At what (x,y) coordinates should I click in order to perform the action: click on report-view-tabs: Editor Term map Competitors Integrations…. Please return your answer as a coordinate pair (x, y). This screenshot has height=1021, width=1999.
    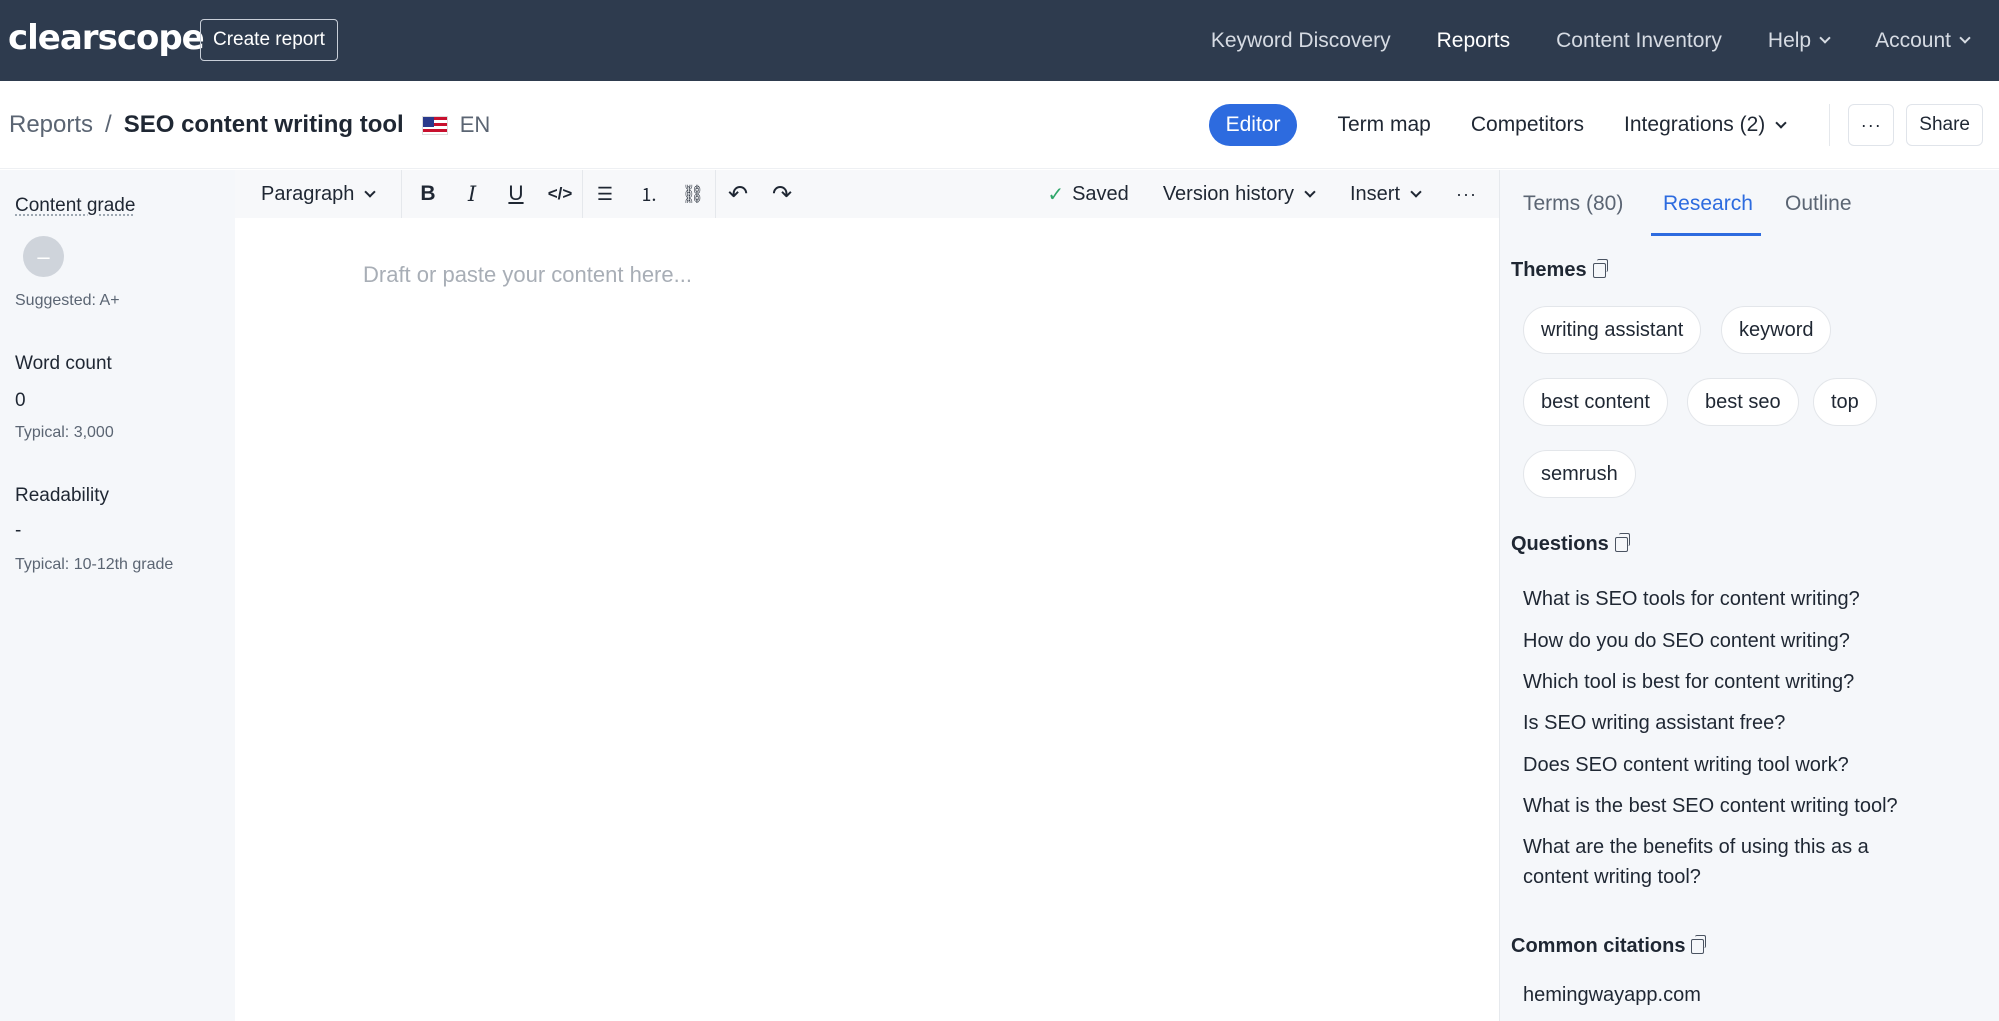
    Looking at the image, I should click on (1595, 125).